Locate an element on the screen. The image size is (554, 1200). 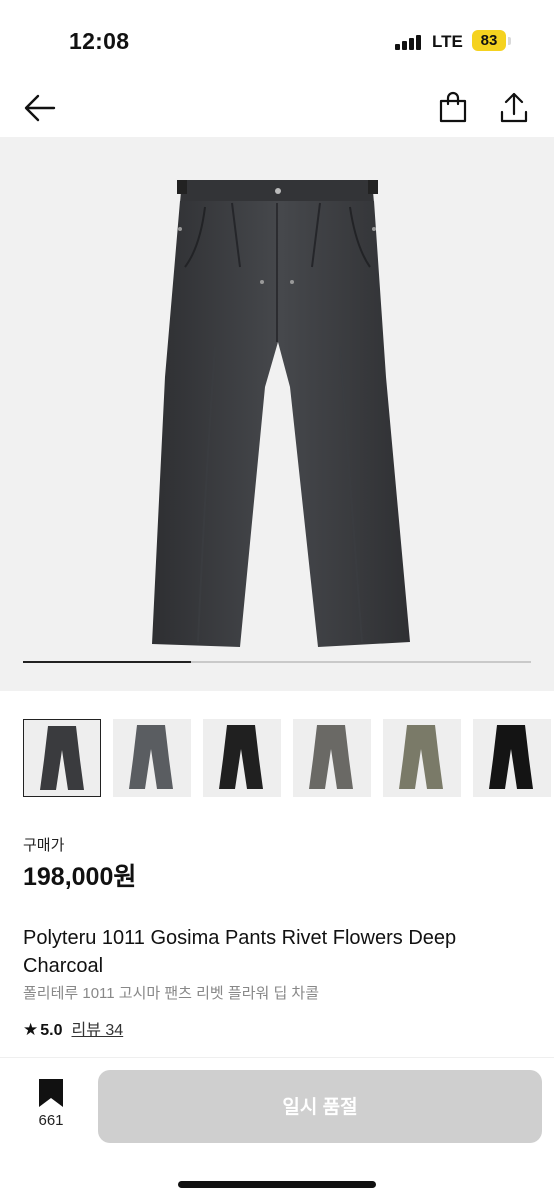
bookmark-icon is located at coordinates (51, 1093).